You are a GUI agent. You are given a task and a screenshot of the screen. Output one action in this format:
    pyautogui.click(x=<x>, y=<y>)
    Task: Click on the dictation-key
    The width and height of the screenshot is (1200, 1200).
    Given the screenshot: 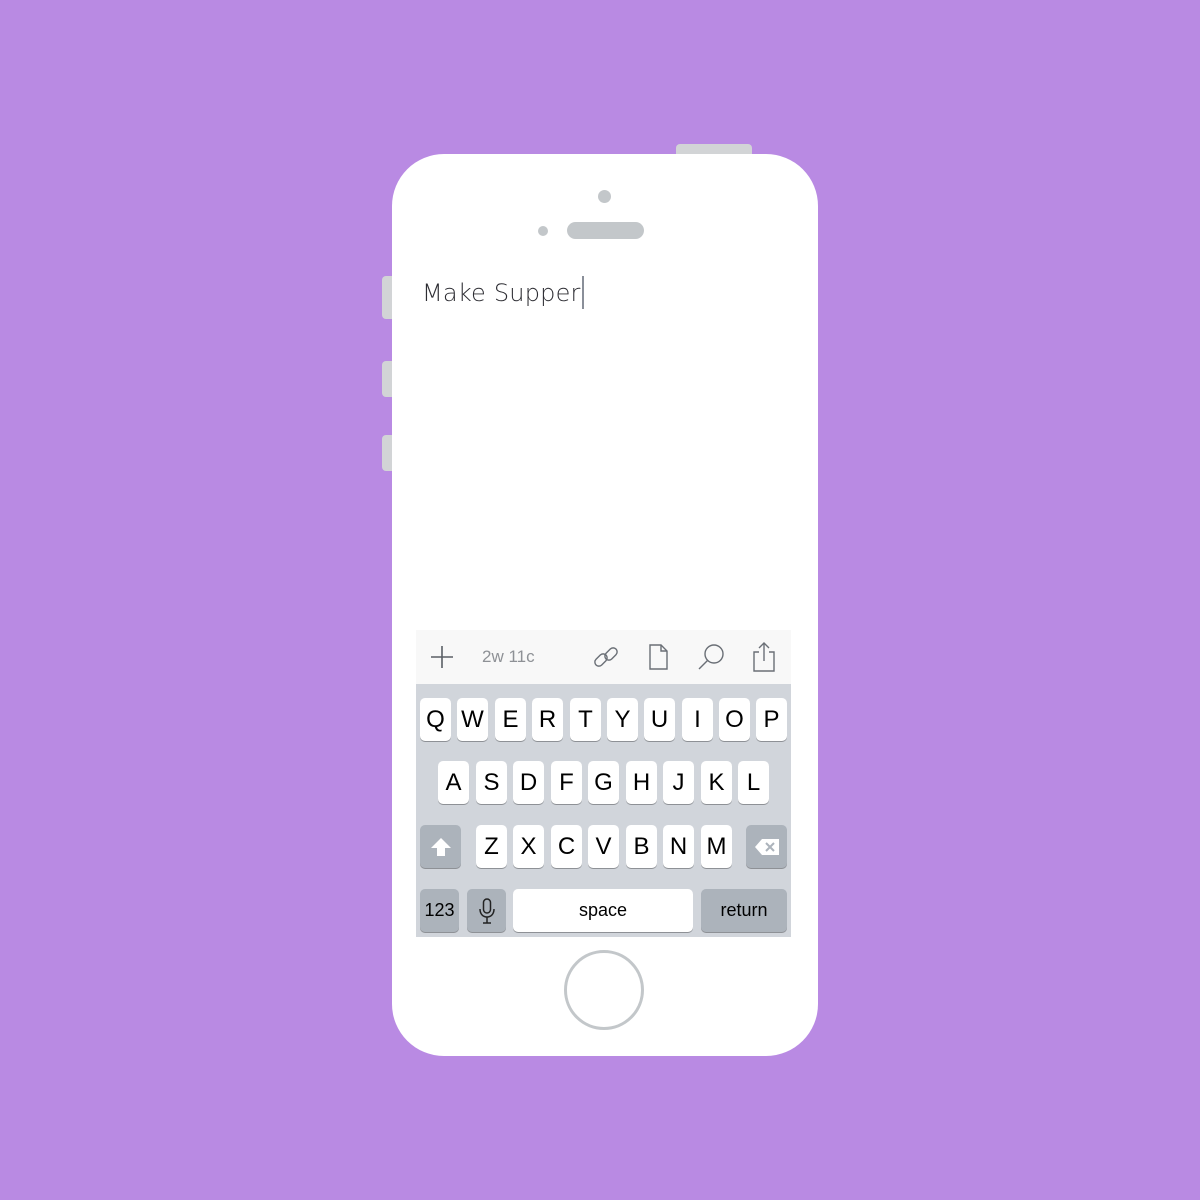 What is the action you would take?
    pyautogui.click(x=486, y=910)
    